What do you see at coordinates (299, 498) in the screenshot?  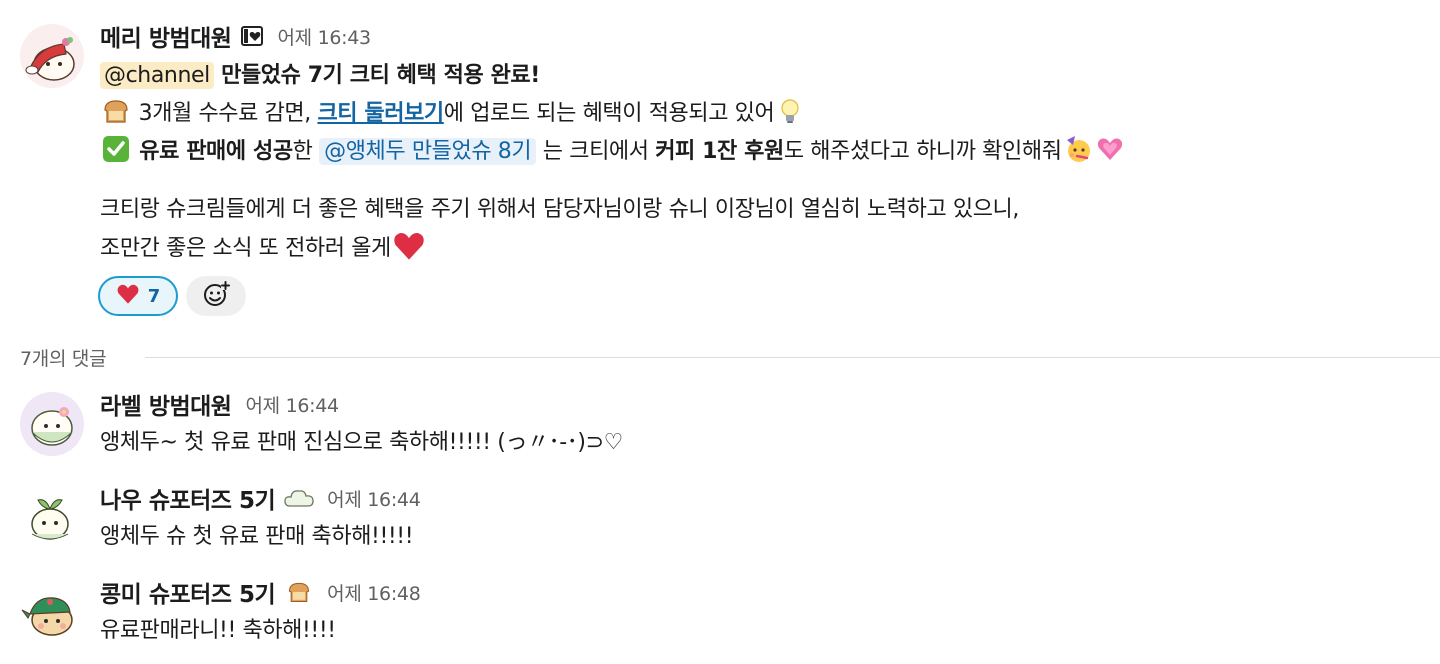 I see `cloud-icon` at bounding box center [299, 498].